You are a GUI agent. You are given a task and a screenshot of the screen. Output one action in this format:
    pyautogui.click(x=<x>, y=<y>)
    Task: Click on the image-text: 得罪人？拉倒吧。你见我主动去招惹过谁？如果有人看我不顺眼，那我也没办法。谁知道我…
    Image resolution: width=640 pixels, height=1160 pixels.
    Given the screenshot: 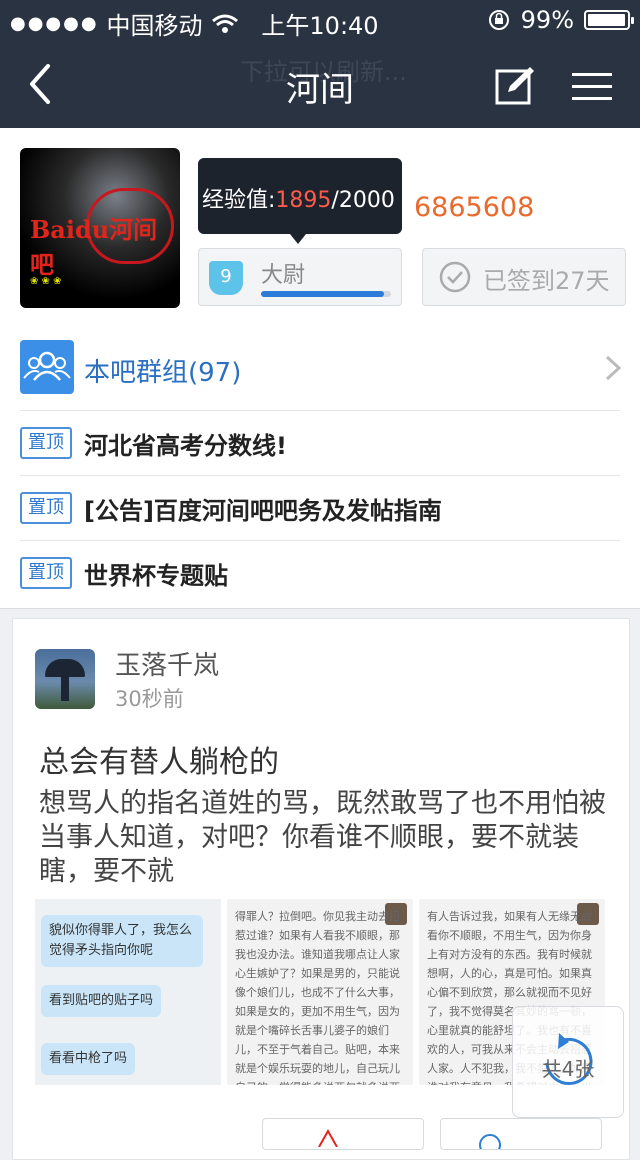 What is the action you would take?
    pyautogui.click(x=317, y=997)
    